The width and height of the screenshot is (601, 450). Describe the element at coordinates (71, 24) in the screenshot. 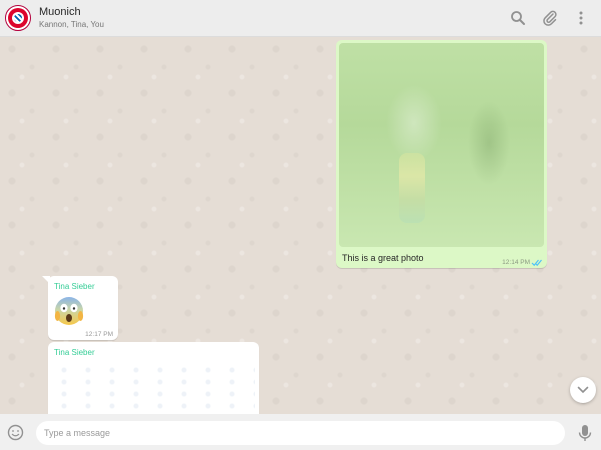

I see `chat-members: Kannon, Tina, You` at that location.